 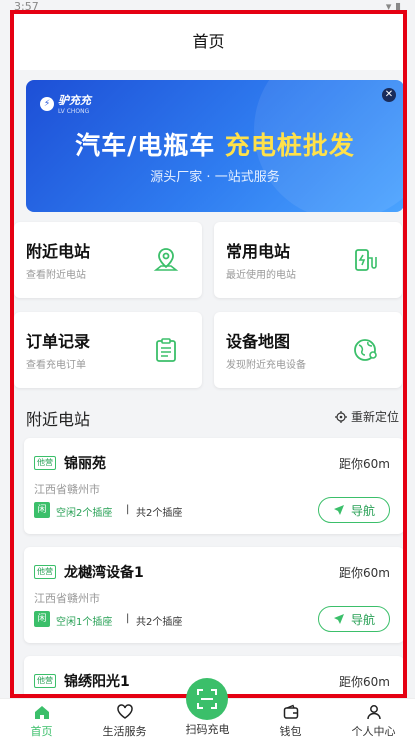 What do you see at coordinates (84, 513) in the screenshot?
I see `idle-sockets: 空闲2个插座` at bounding box center [84, 513].